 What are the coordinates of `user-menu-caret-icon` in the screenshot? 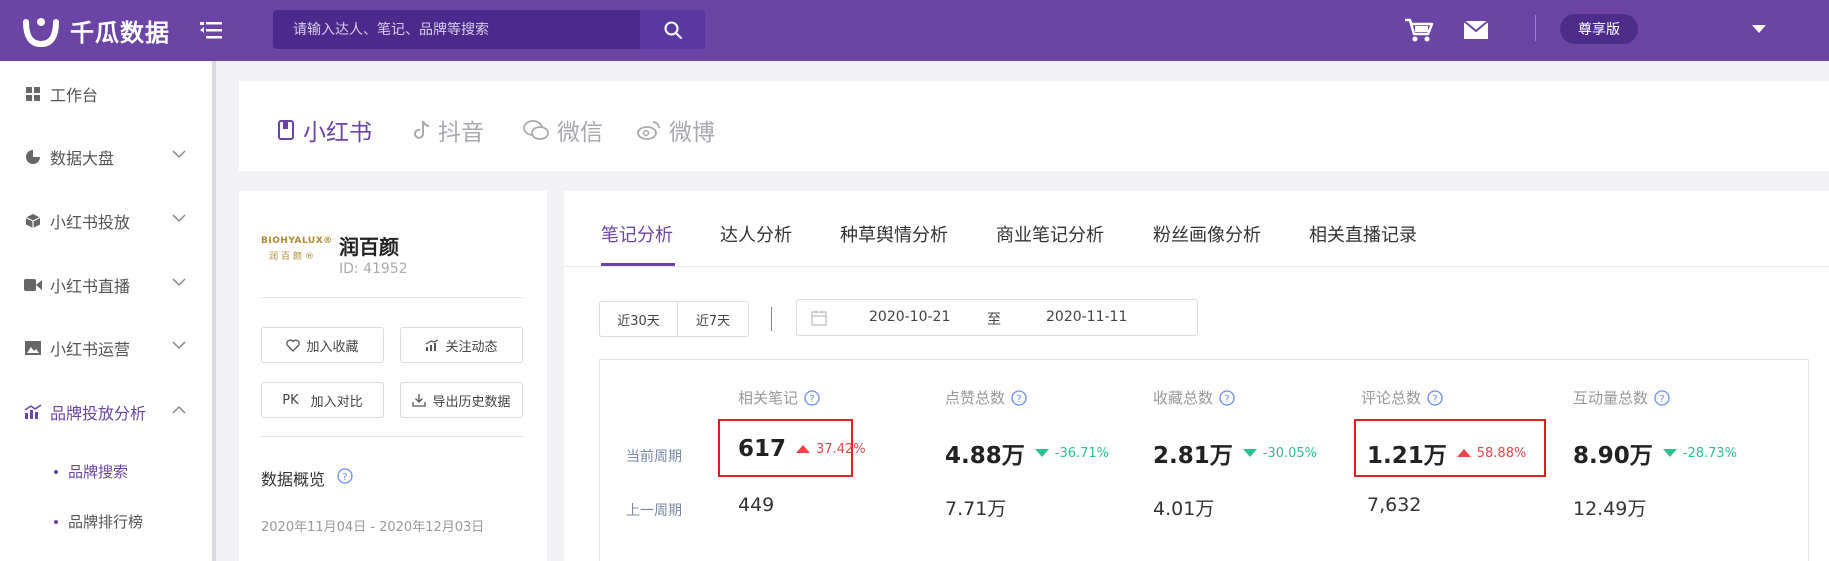 It's located at (1759, 29).